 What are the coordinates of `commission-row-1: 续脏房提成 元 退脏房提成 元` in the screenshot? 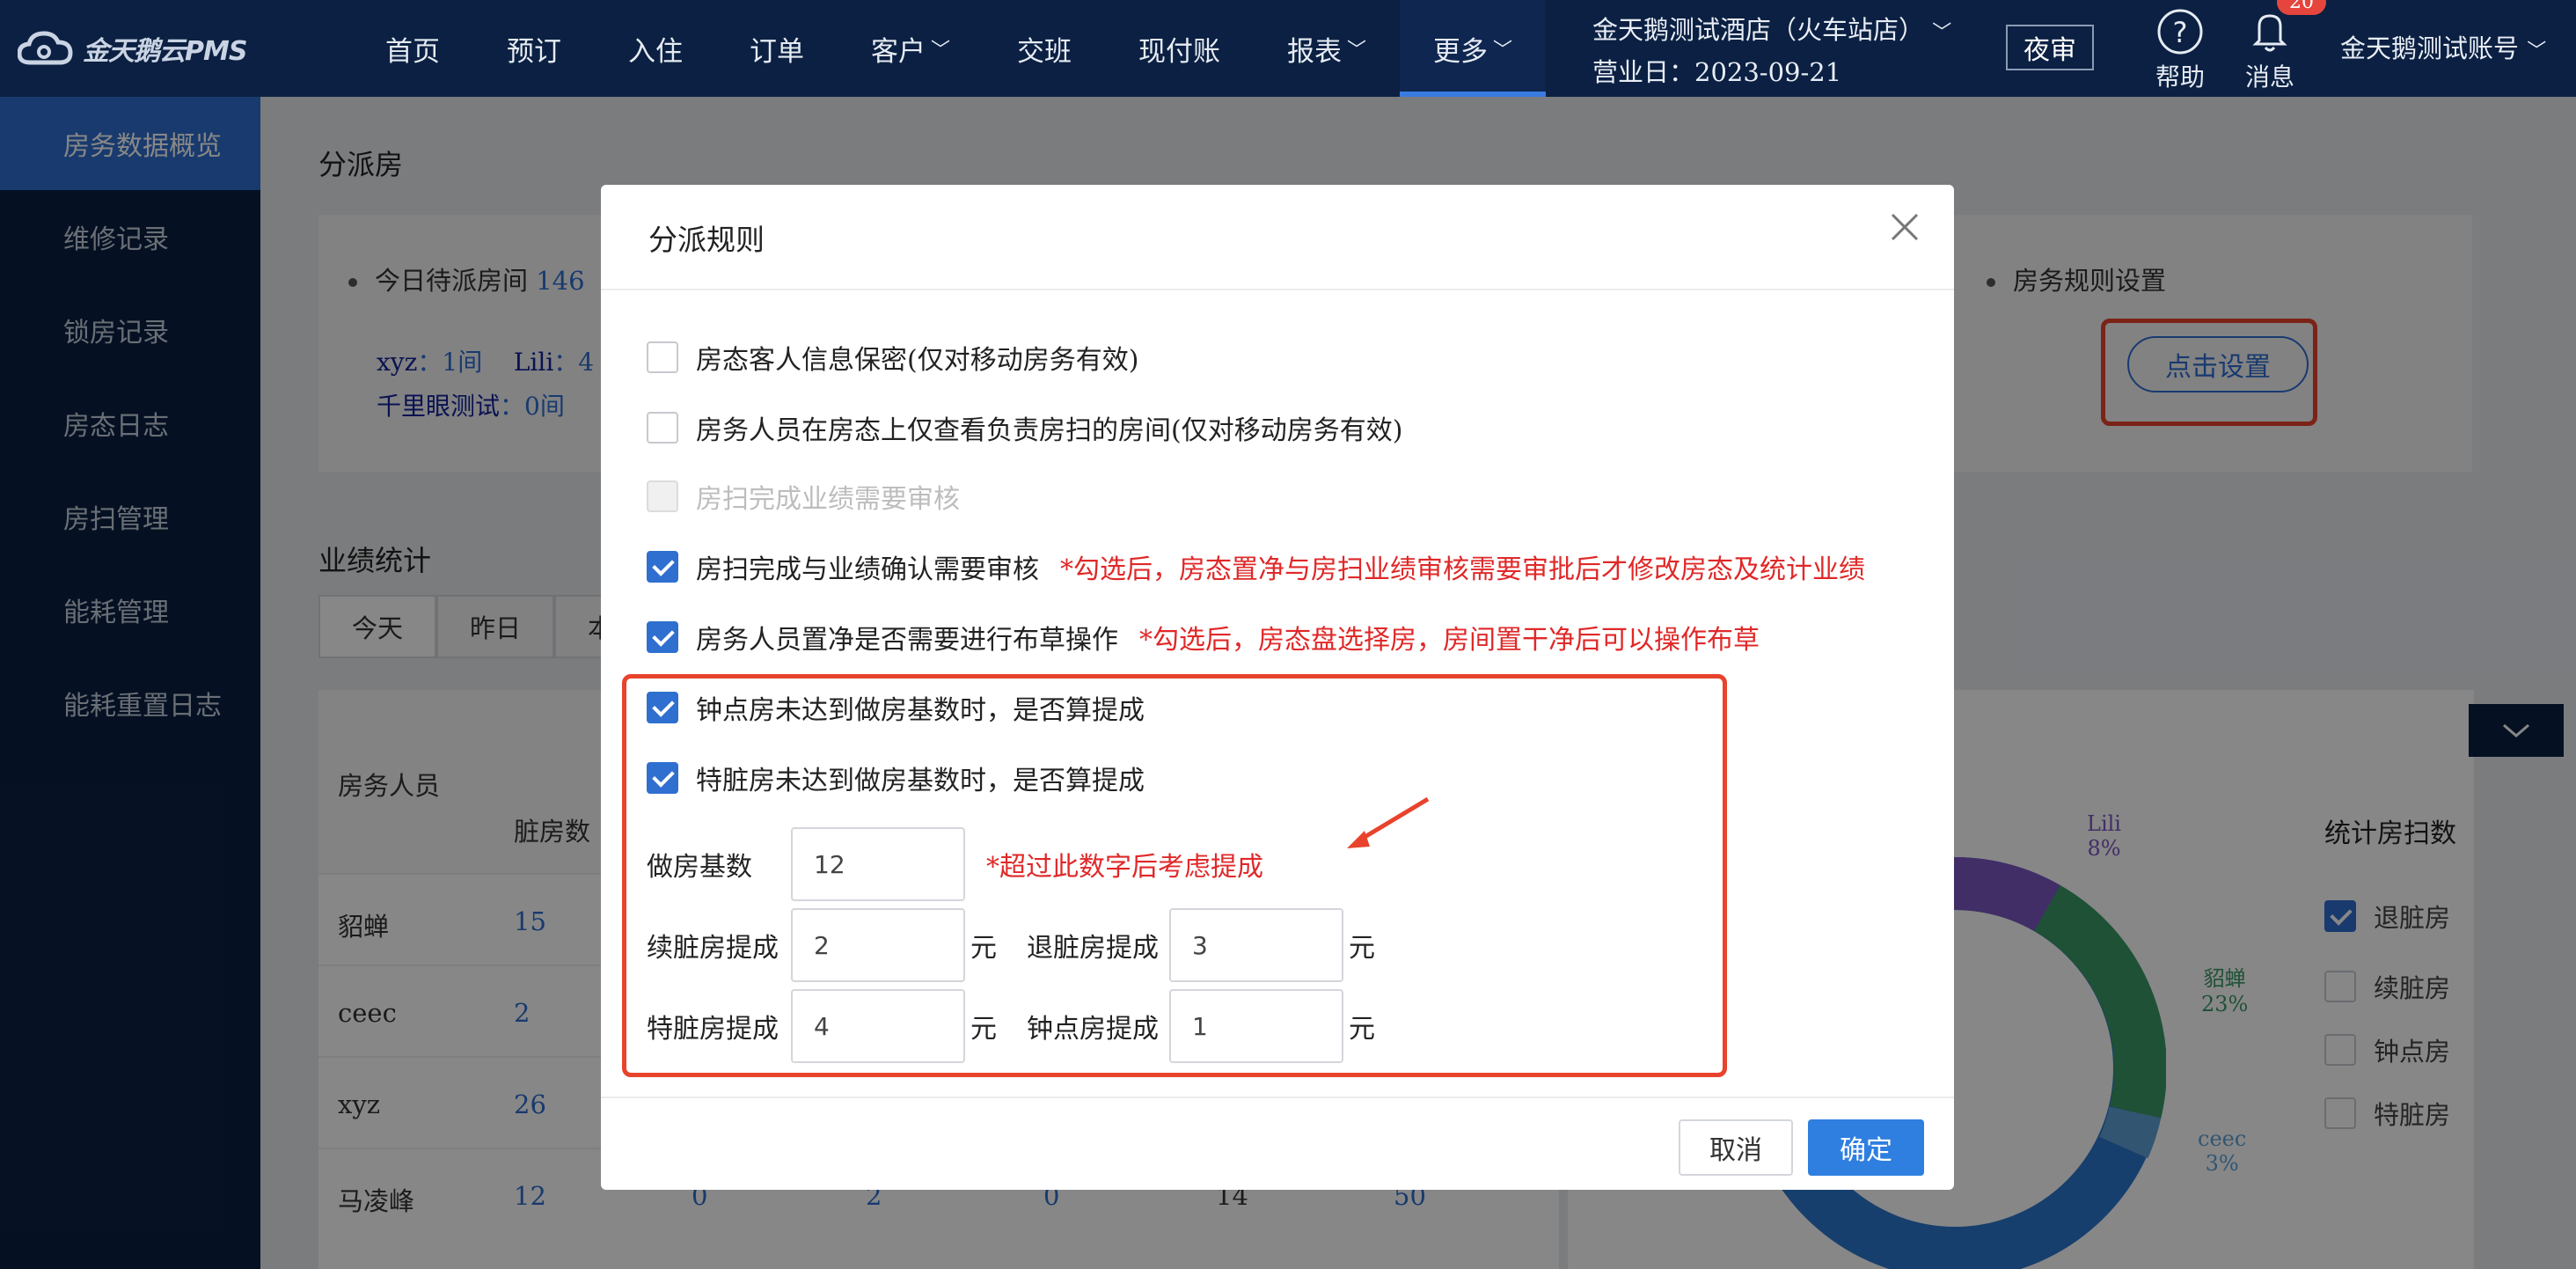 It's located at (1026, 945).